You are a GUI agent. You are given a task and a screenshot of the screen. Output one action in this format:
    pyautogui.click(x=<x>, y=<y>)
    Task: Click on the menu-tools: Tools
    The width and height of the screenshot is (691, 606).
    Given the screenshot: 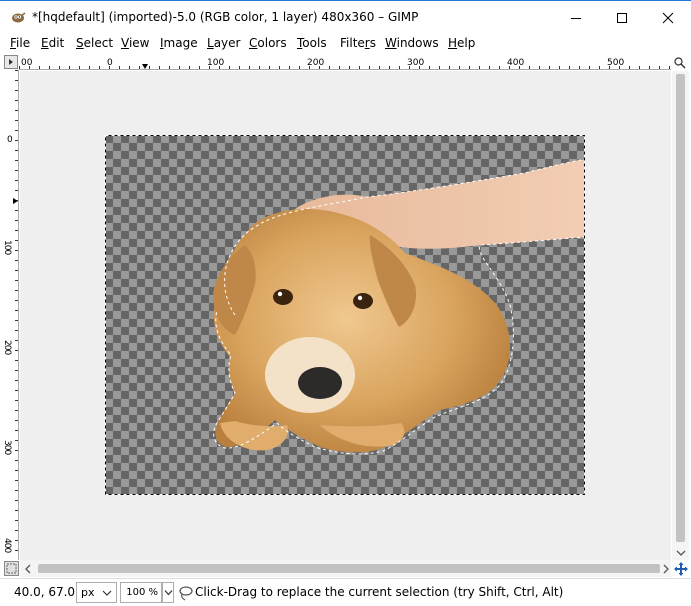 What is the action you would take?
    pyautogui.click(x=312, y=43)
    